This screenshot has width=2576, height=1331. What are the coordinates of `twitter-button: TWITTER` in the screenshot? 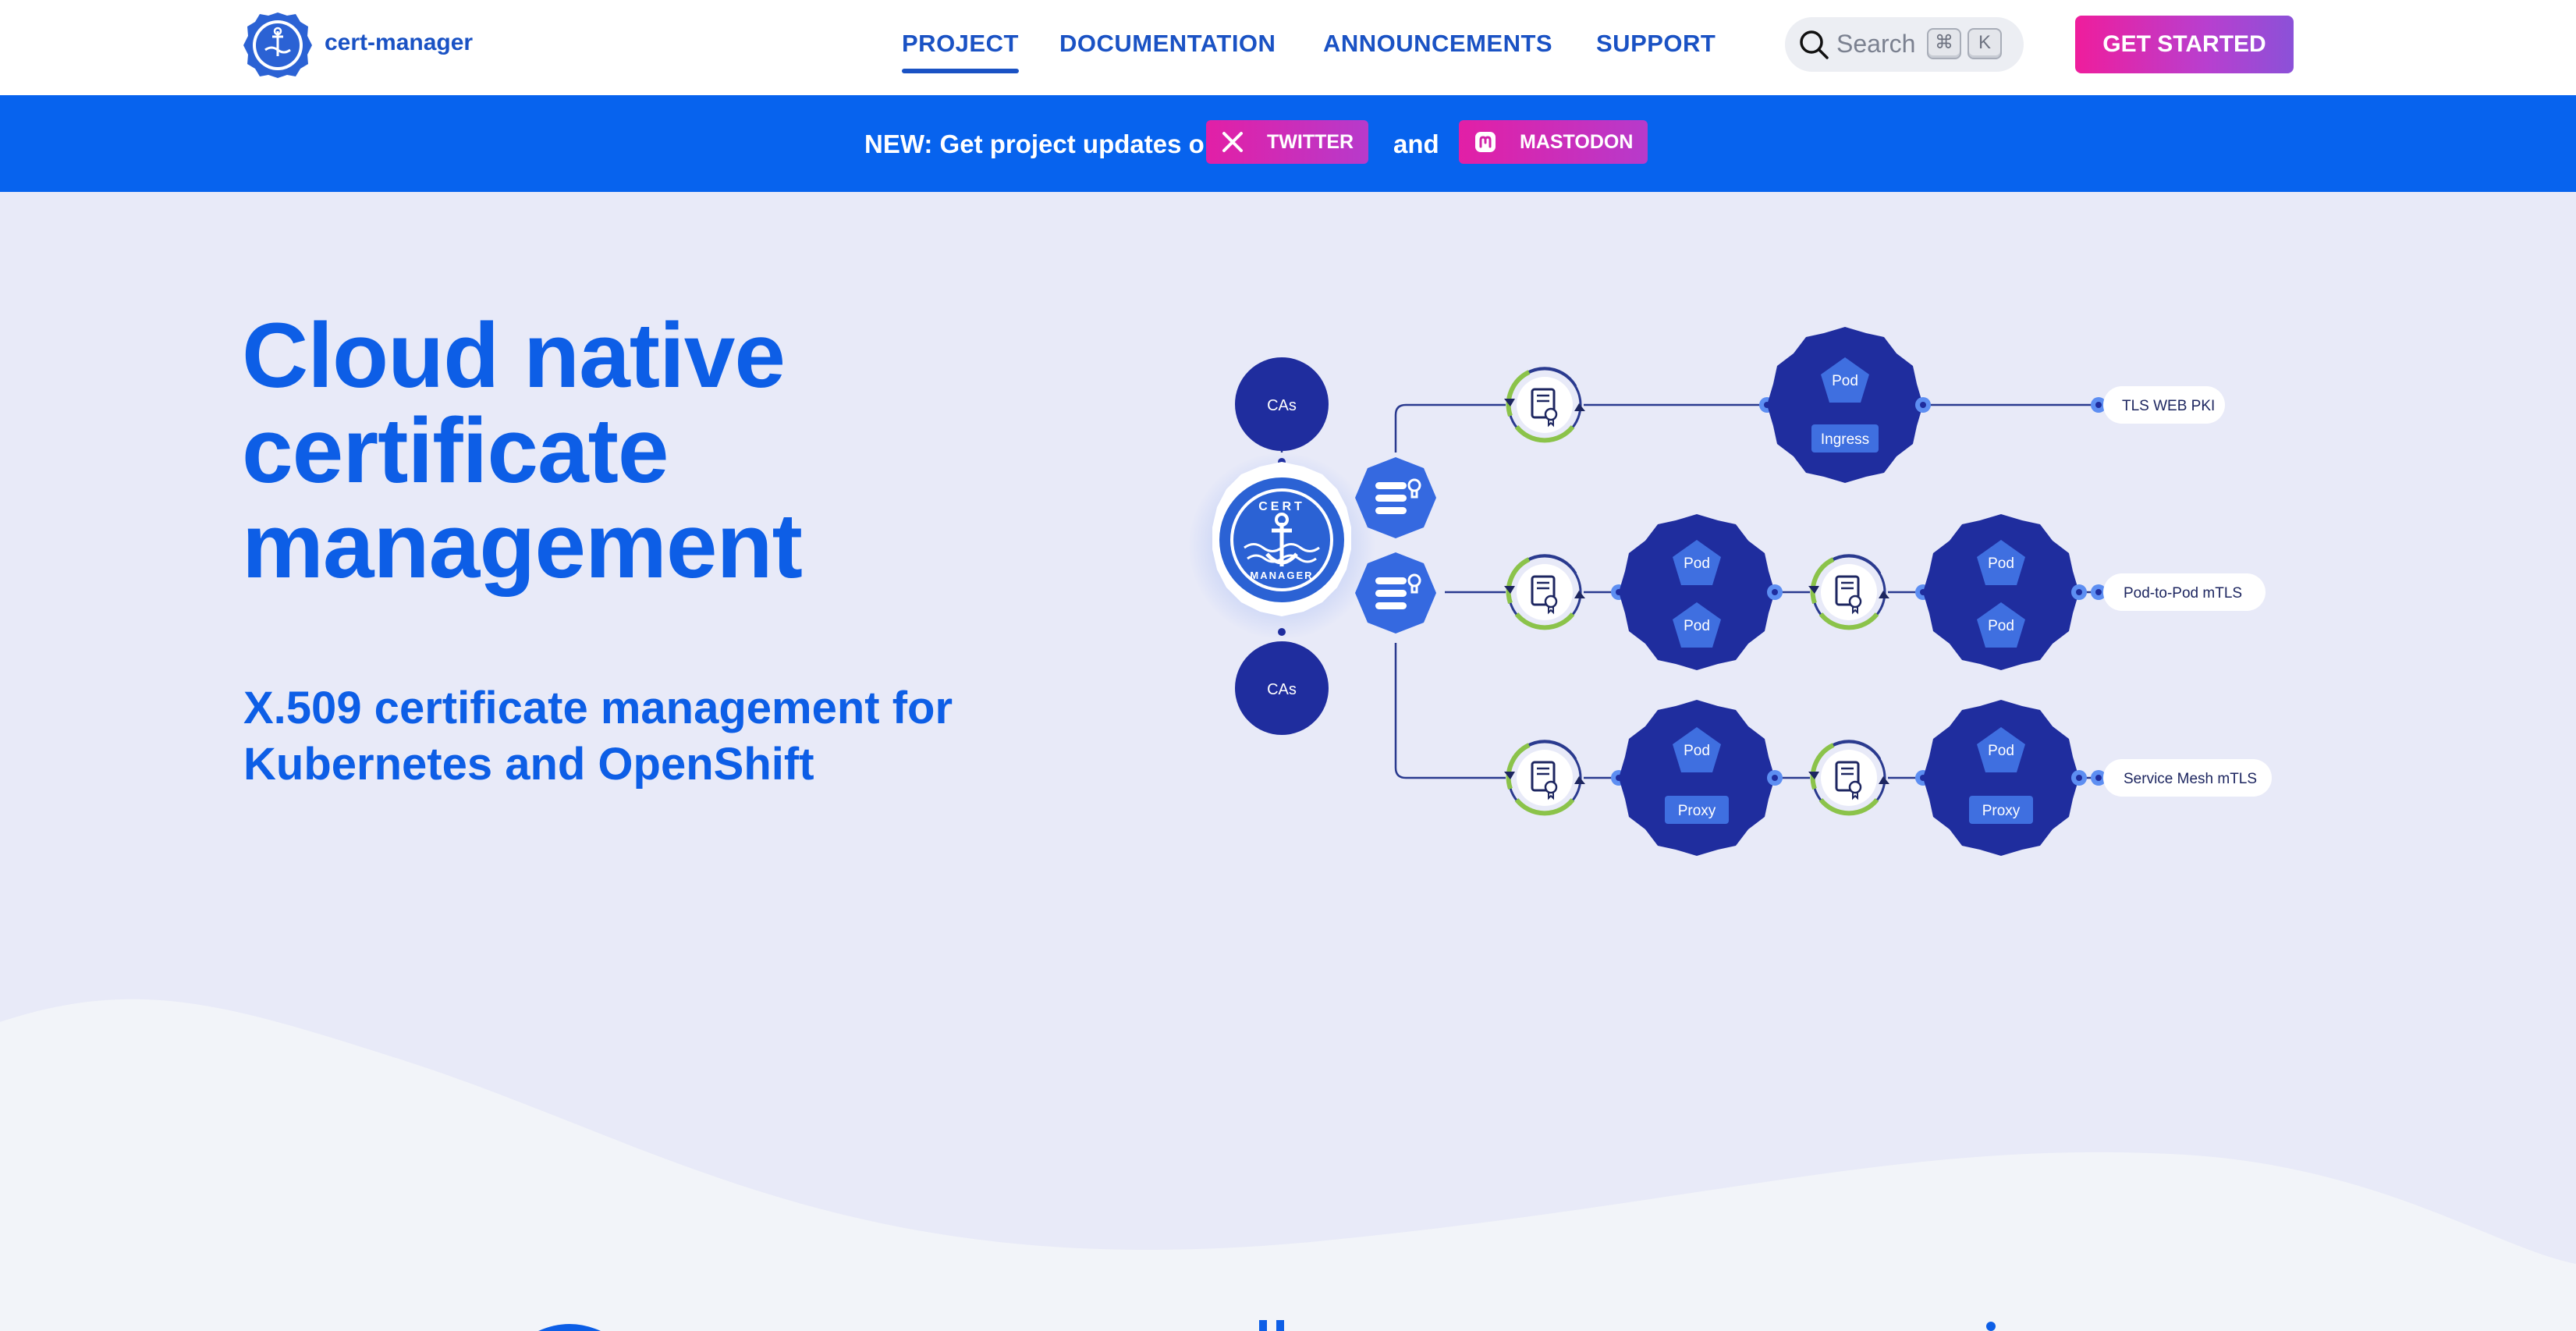 It's located at (1287, 142).